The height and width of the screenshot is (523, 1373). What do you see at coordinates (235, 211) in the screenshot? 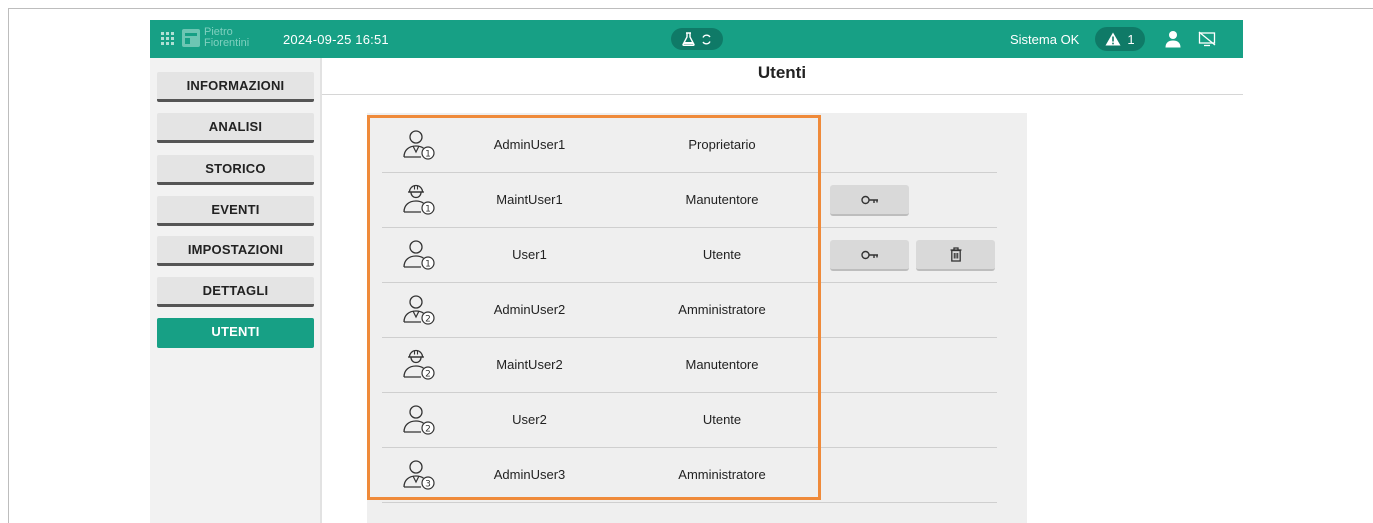
I see `sidebar-item-eventi: EVENTI` at bounding box center [235, 211].